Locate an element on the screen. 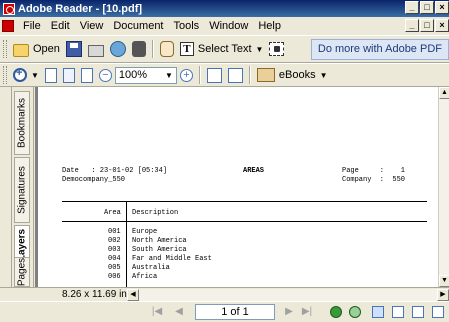 This screenshot has width=449, height=322. zoom-in-tool-button: ▼ is located at coordinates (26, 75).